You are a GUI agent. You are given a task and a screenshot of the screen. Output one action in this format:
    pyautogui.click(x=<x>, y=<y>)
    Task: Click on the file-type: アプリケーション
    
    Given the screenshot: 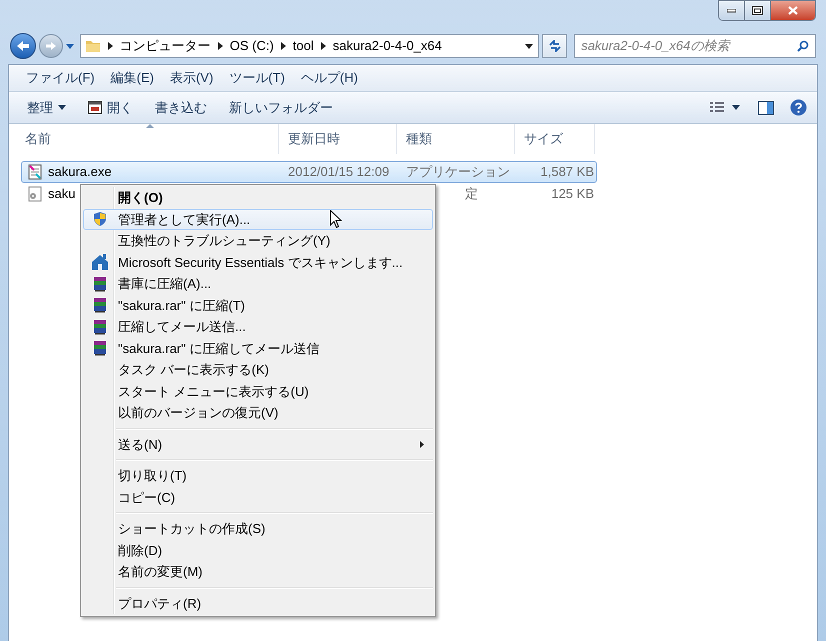 What is the action you would take?
    pyautogui.click(x=458, y=172)
    